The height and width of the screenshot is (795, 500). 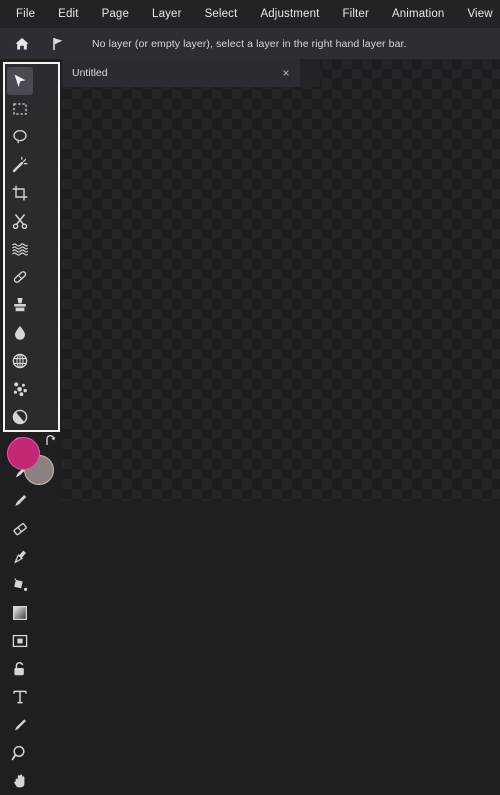 I want to click on close-icon: ×, so click(x=286, y=73).